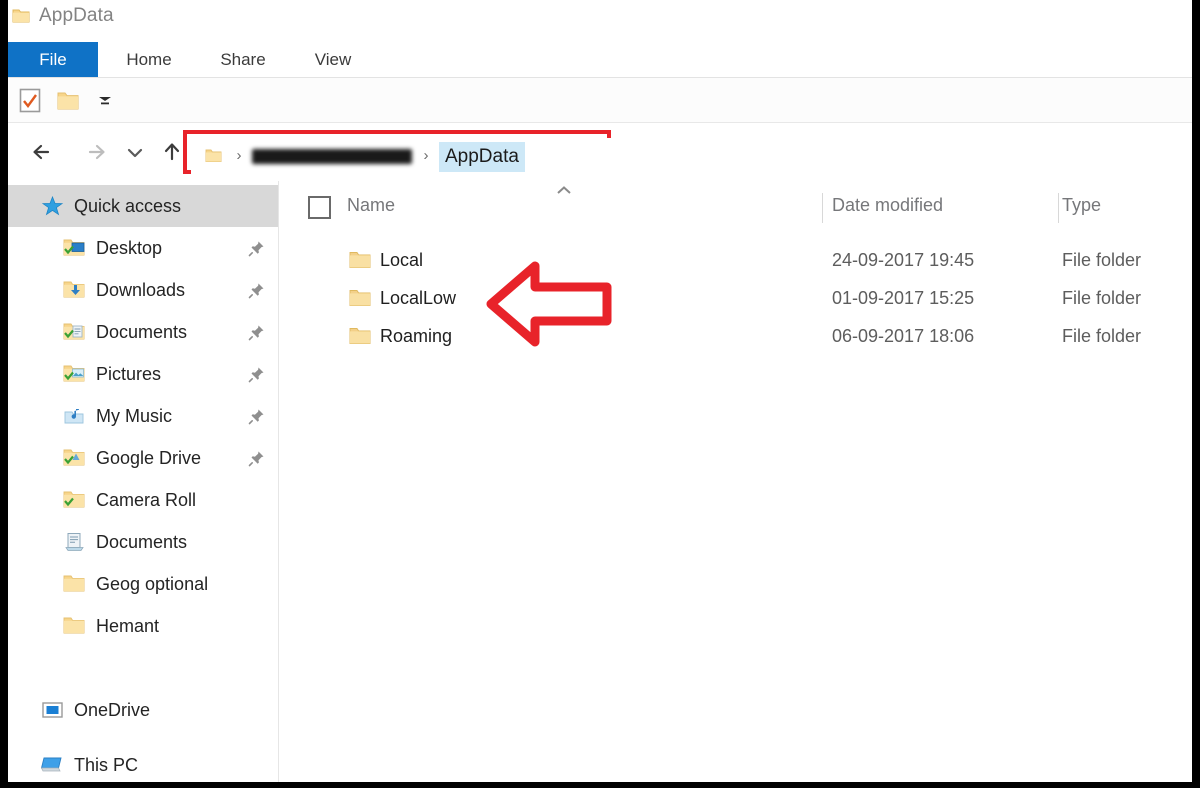  I want to click on sidebar-item-downloads: Downloads, so click(143, 290).